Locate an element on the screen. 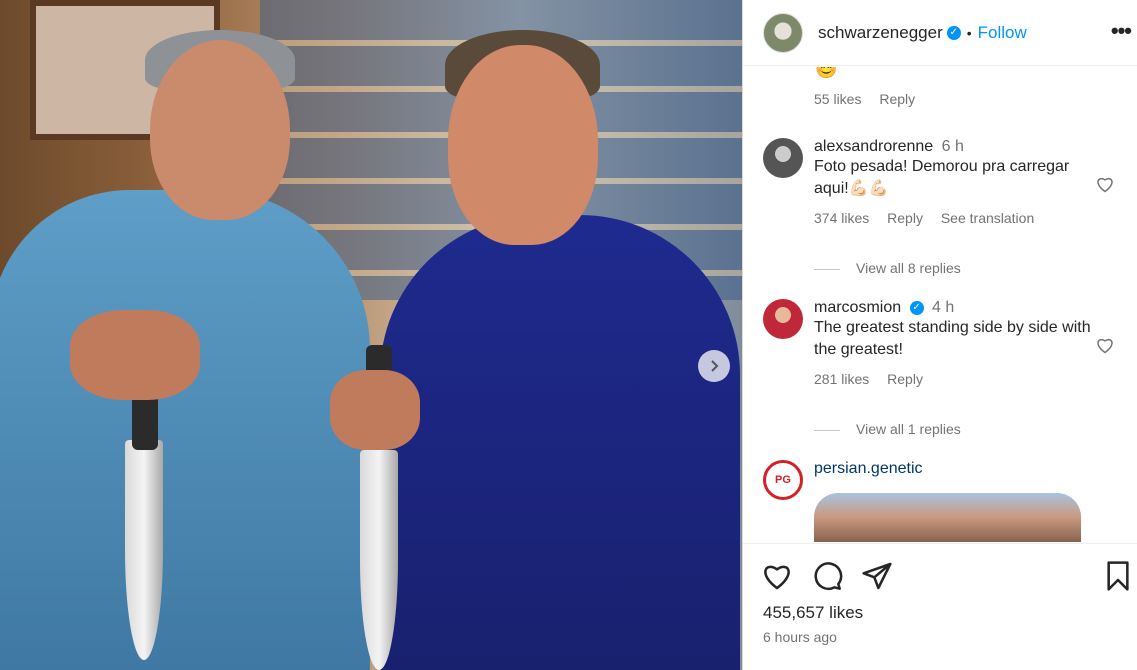 The height and width of the screenshot is (670, 1137). like-heart-icon is located at coordinates (777, 576).